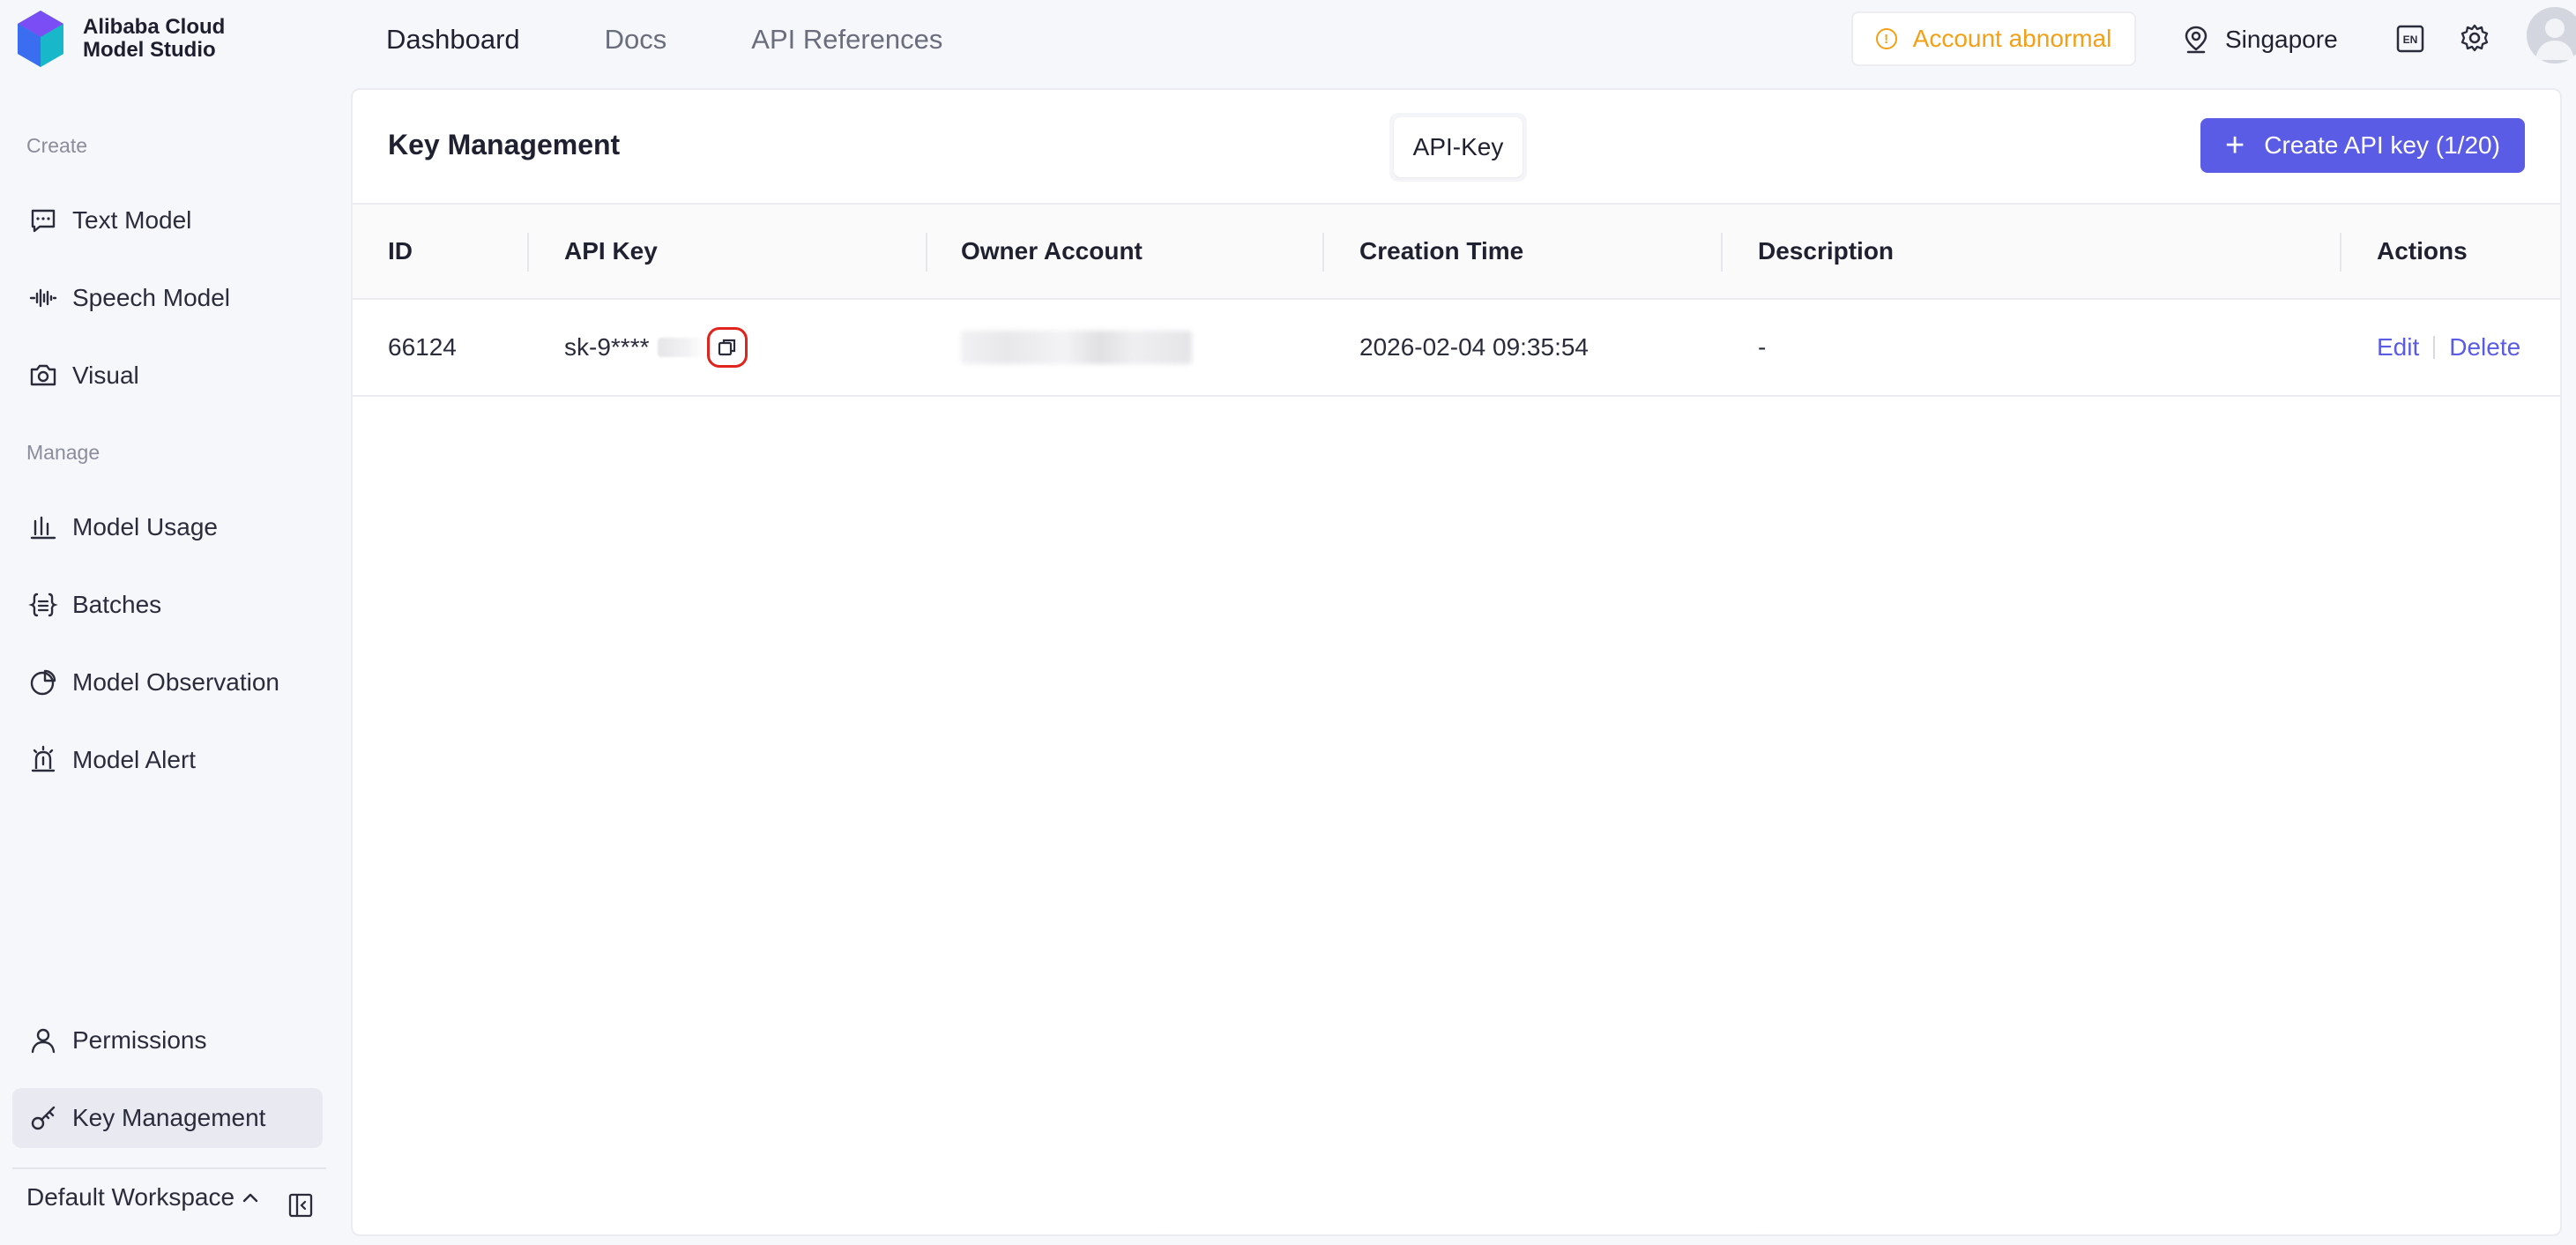 The height and width of the screenshot is (1245, 2576). What do you see at coordinates (504, 145) in the screenshot?
I see `page-title: Key Management` at bounding box center [504, 145].